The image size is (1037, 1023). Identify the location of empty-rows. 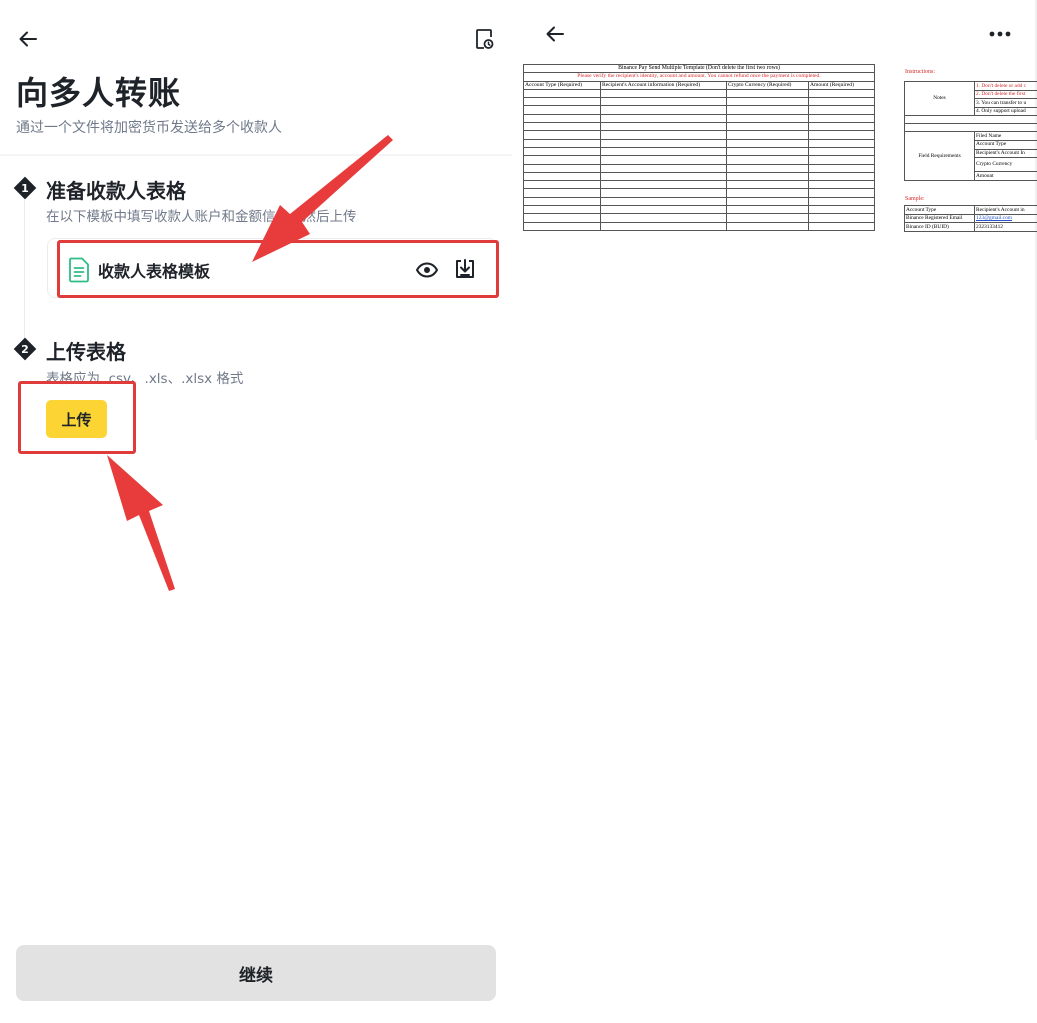
(699, 159).